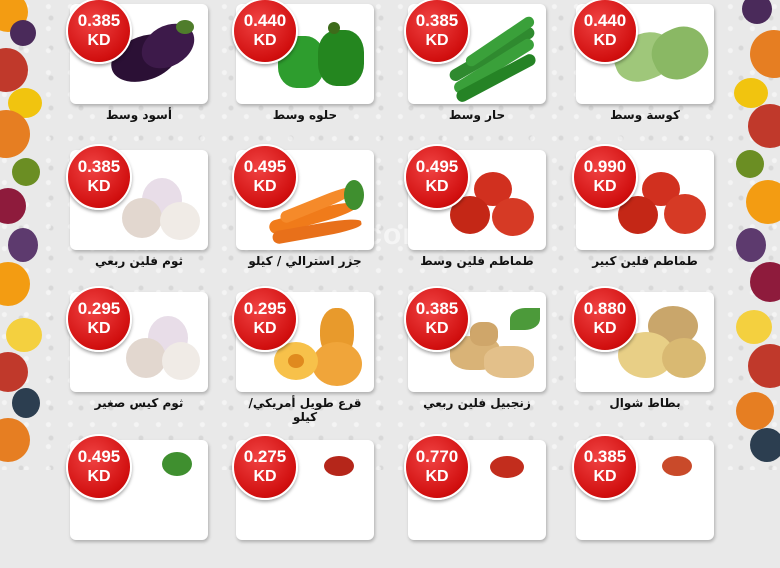 The height and width of the screenshot is (568, 780). What do you see at coordinates (475, 353) in the screenshot?
I see `product-card: 0.385 KD زنجبيل فلين ربعي` at bounding box center [475, 353].